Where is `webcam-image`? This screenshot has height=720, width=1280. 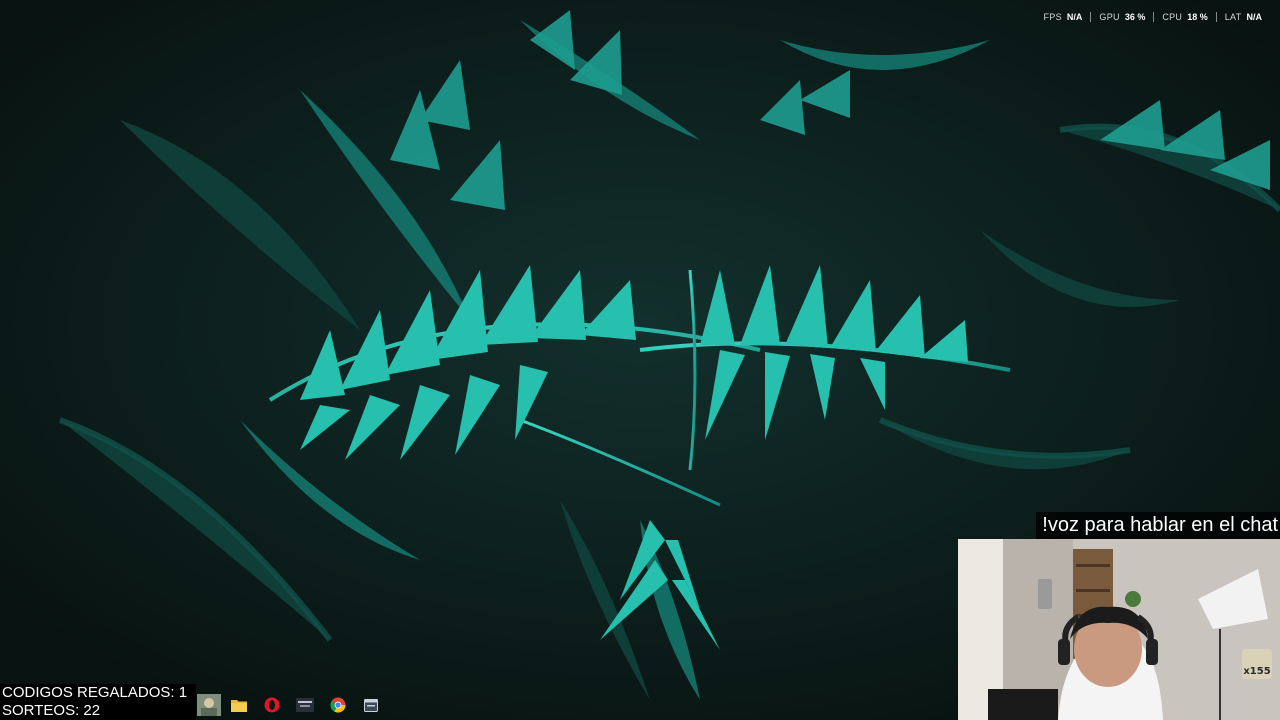 webcam-image is located at coordinates (1119, 629).